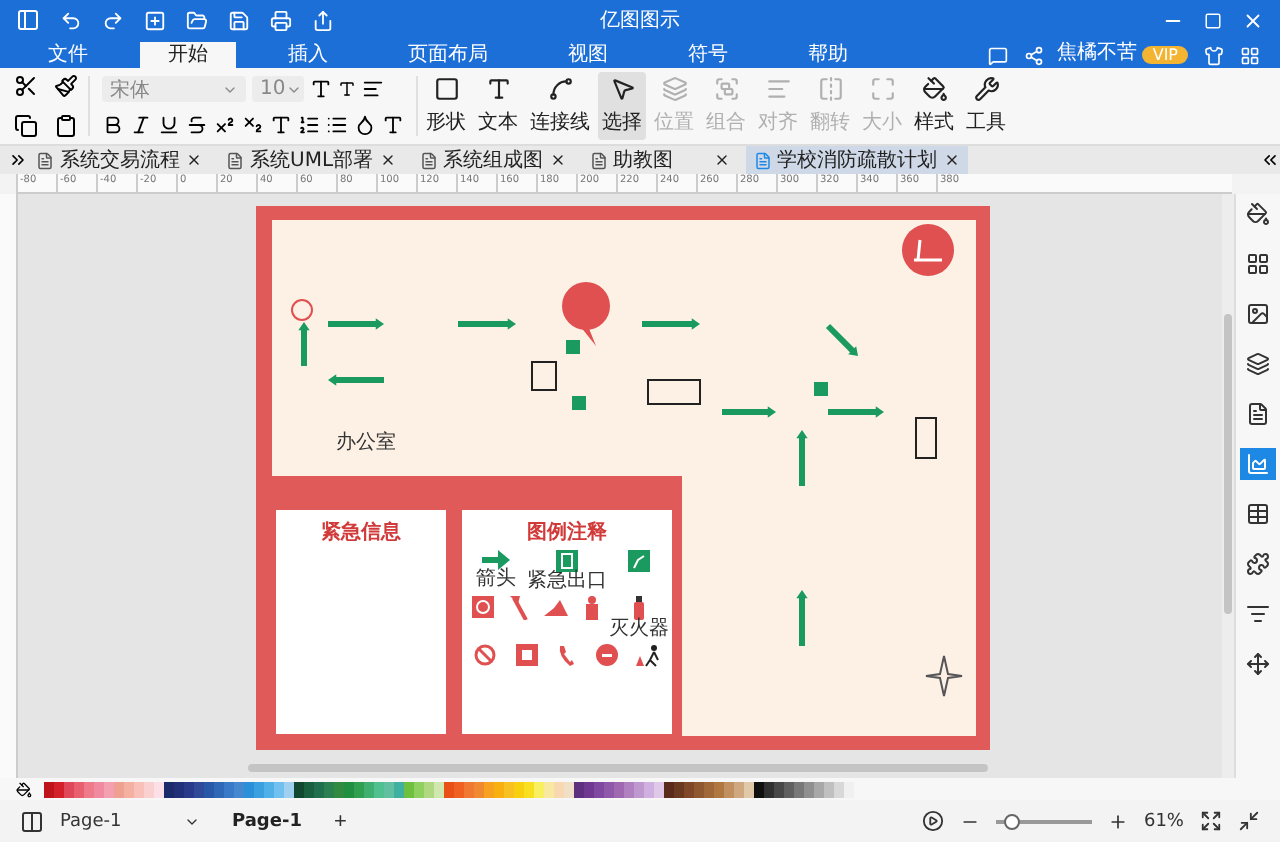 The image size is (1280, 842). Describe the element at coordinates (708, 55) in the screenshot. I see `menu-tab: 符号` at that location.